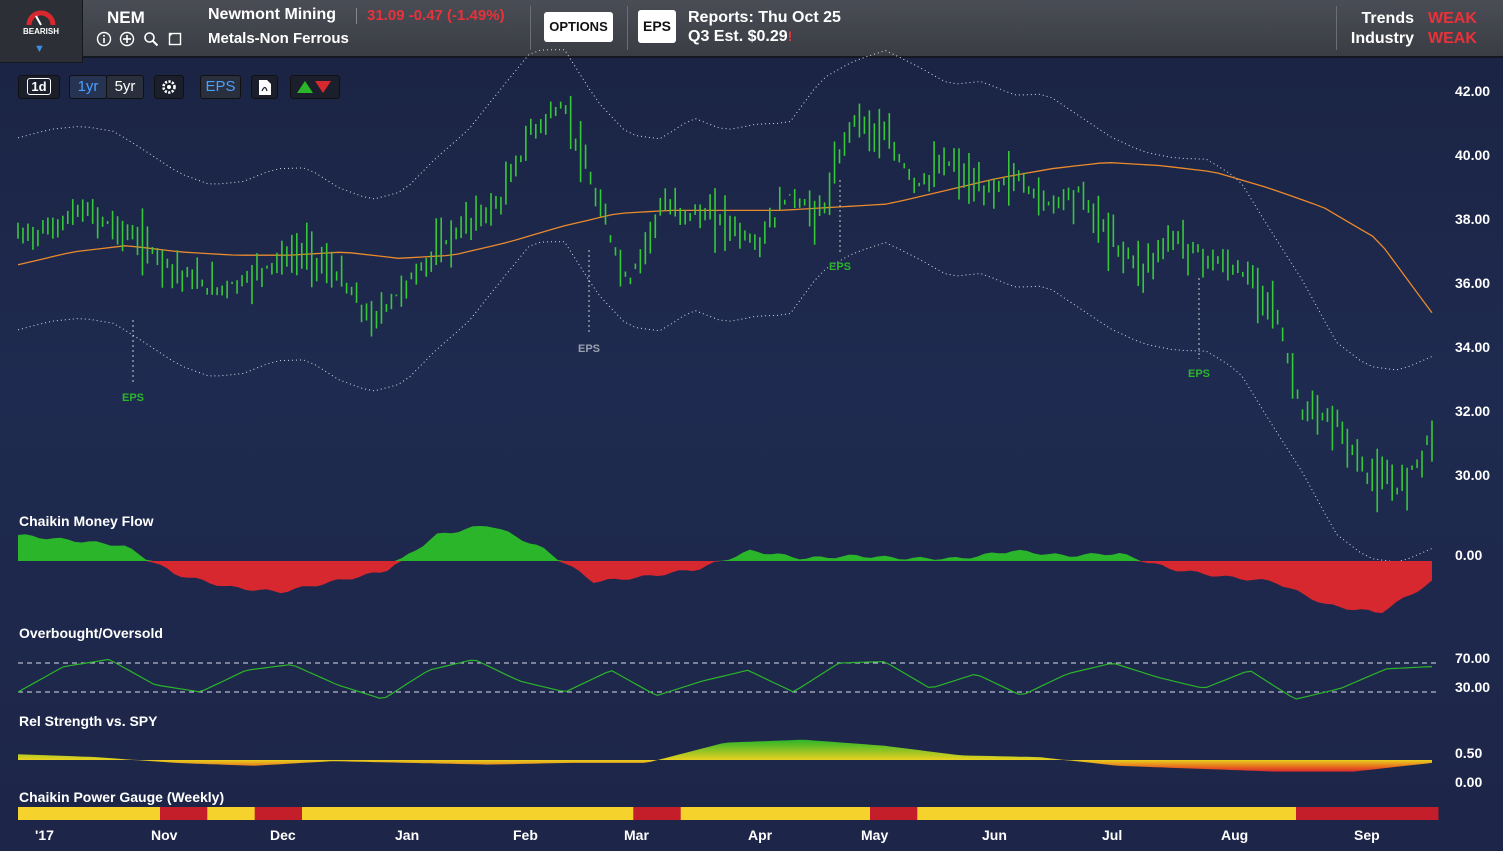 This screenshot has width=1503, height=851. Describe the element at coordinates (725, 587) in the screenshot. I see `cmf-negative-area` at that location.